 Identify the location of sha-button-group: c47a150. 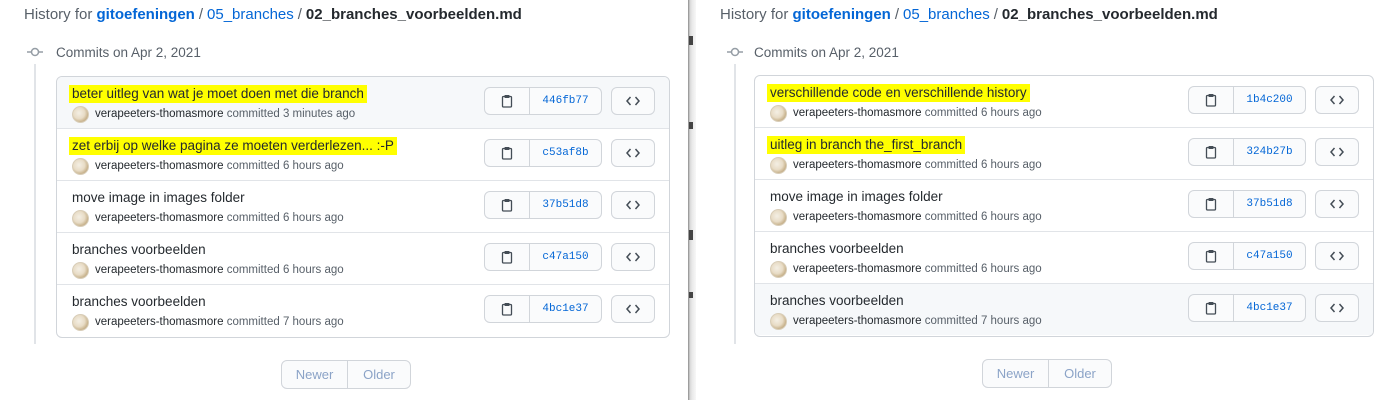
(543, 257).